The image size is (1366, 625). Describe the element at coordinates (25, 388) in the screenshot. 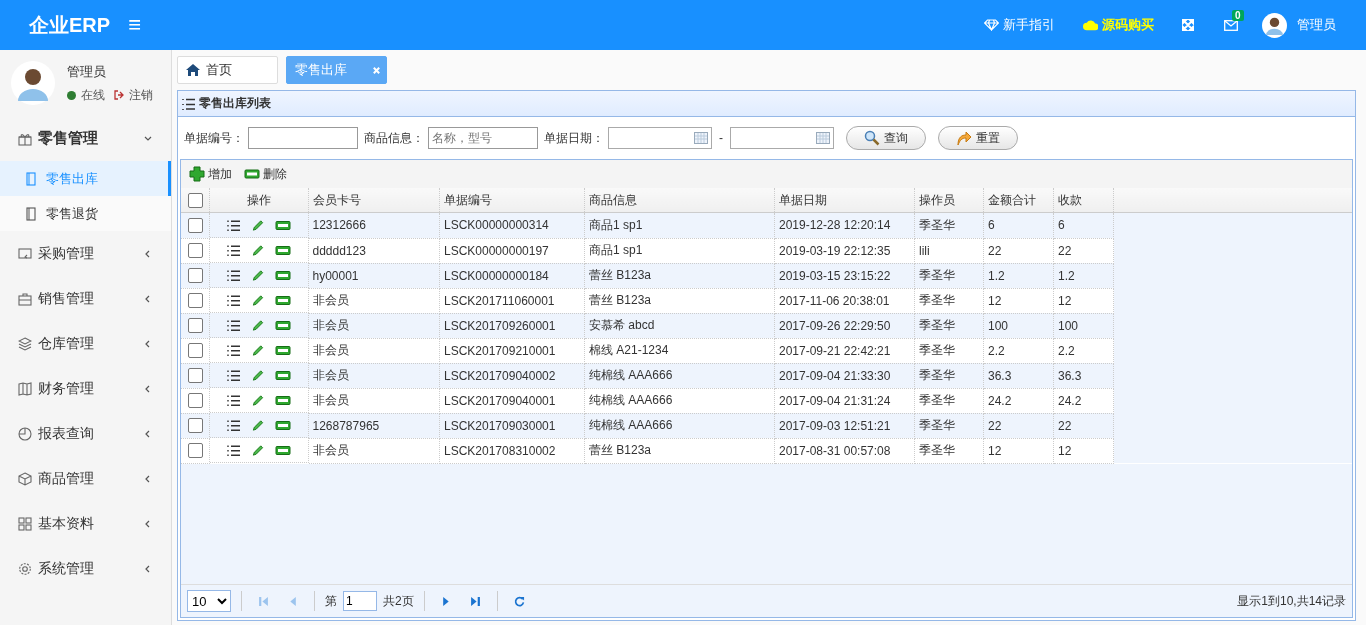

I see `map-icon` at that location.